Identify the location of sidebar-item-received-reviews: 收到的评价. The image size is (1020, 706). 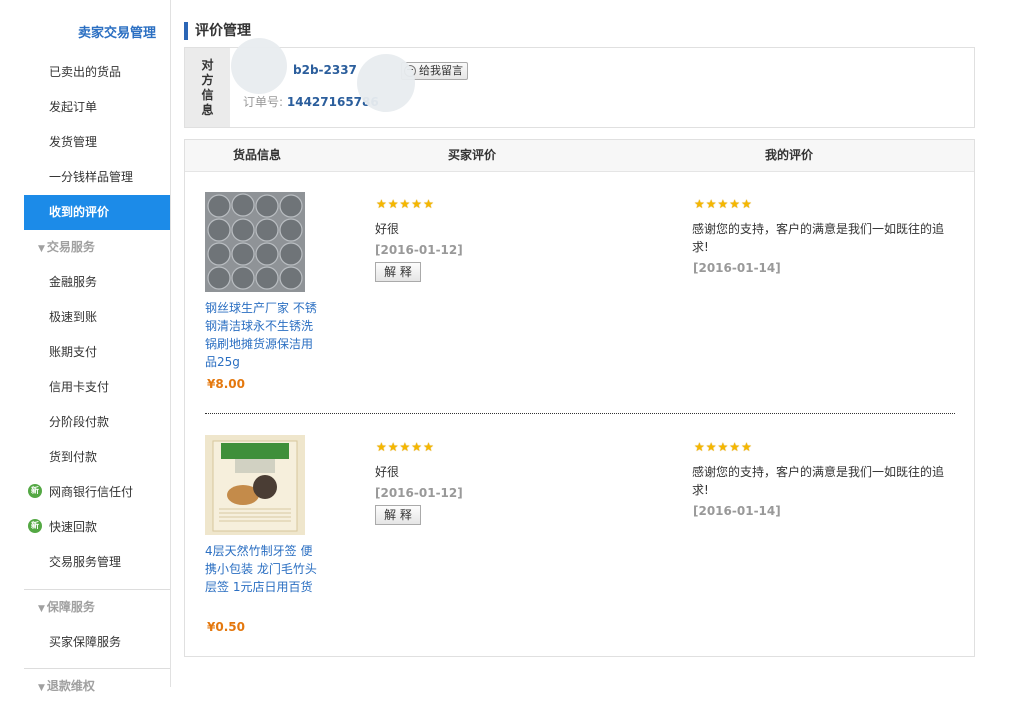
(97, 212).